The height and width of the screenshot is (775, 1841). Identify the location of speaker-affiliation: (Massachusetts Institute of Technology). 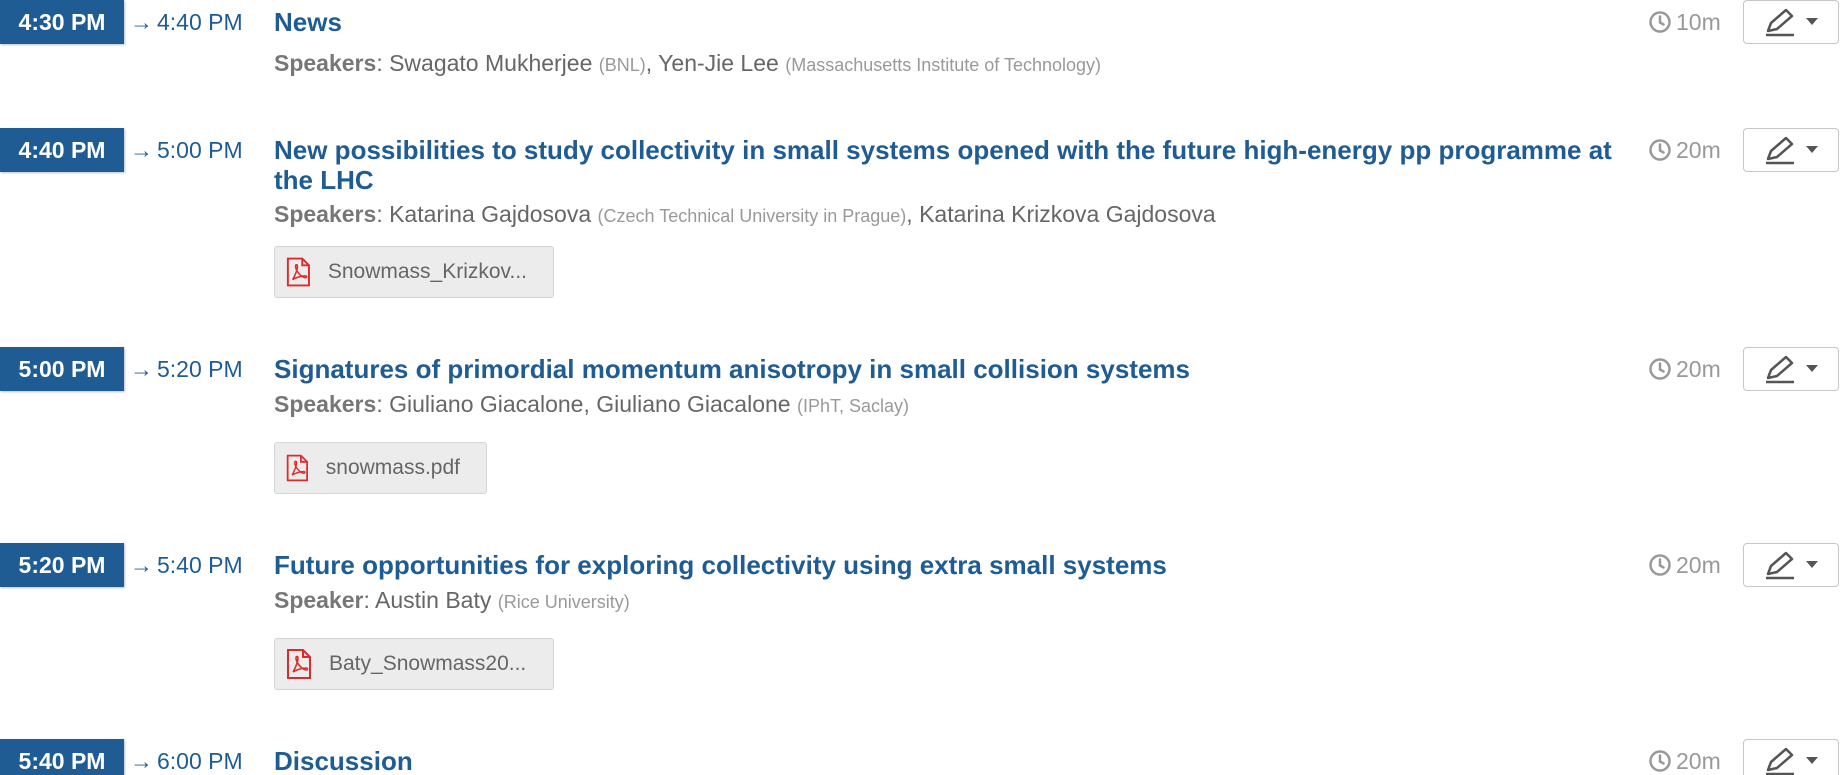
(943, 65).